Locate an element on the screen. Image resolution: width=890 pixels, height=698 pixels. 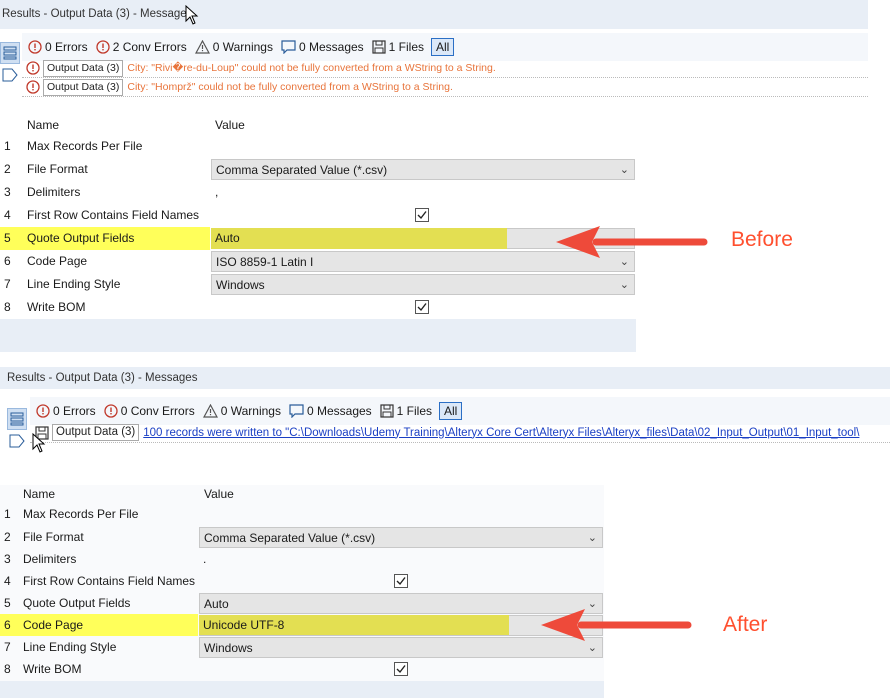
results-title-bar: Results - Output Data (3) - Messages is located at coordinates (434, 14).